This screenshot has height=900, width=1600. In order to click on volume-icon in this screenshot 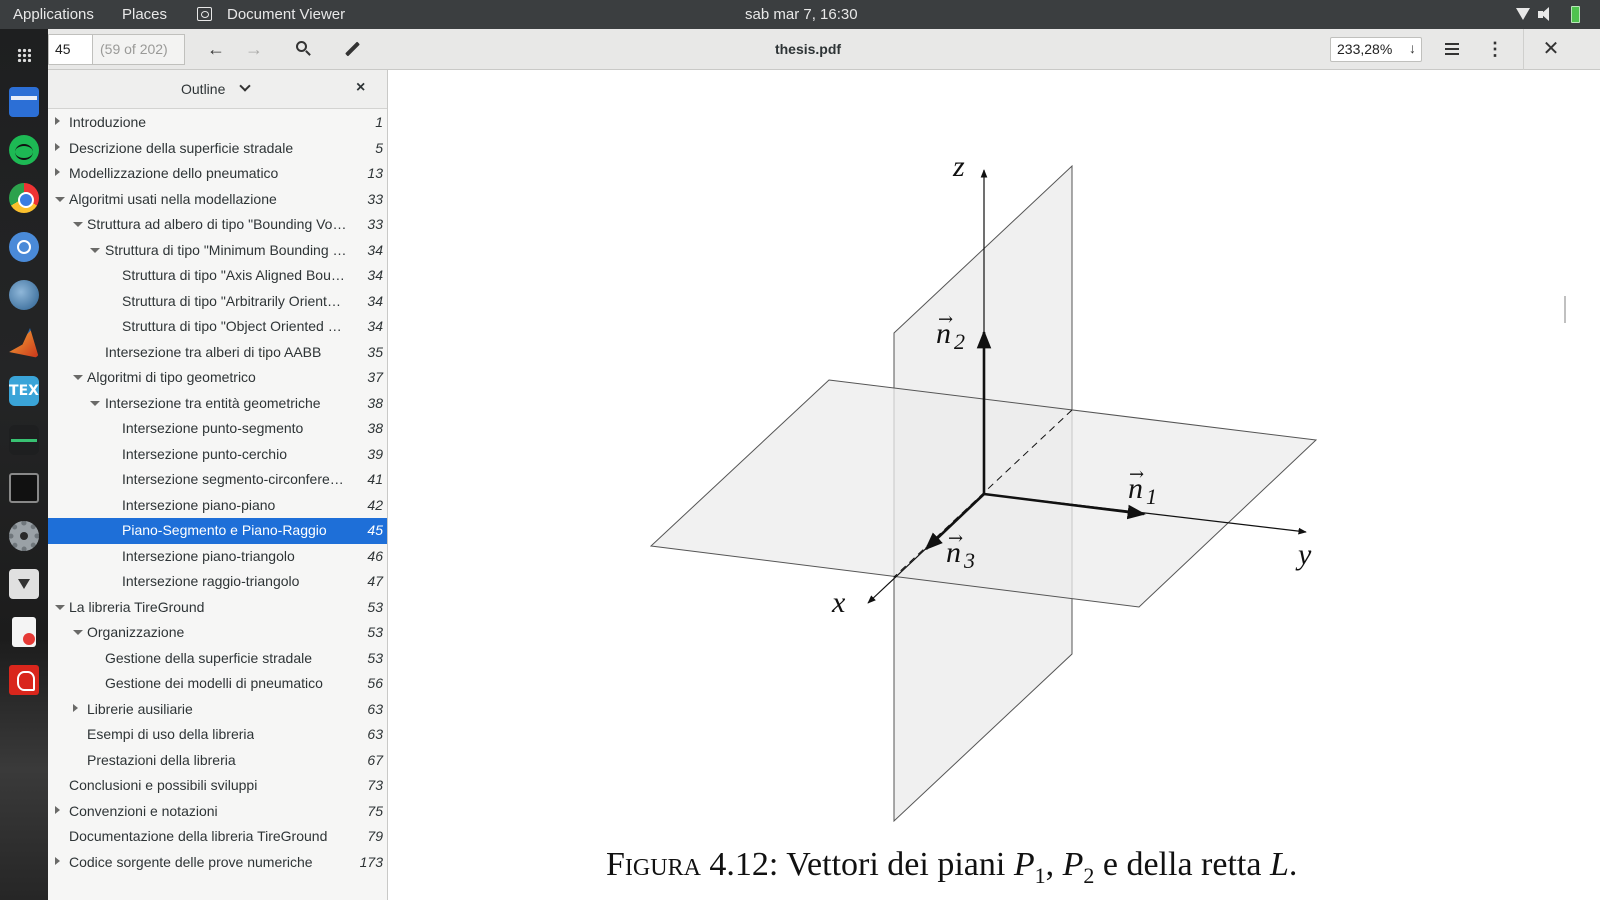, I will do `click(1546, 14)`.